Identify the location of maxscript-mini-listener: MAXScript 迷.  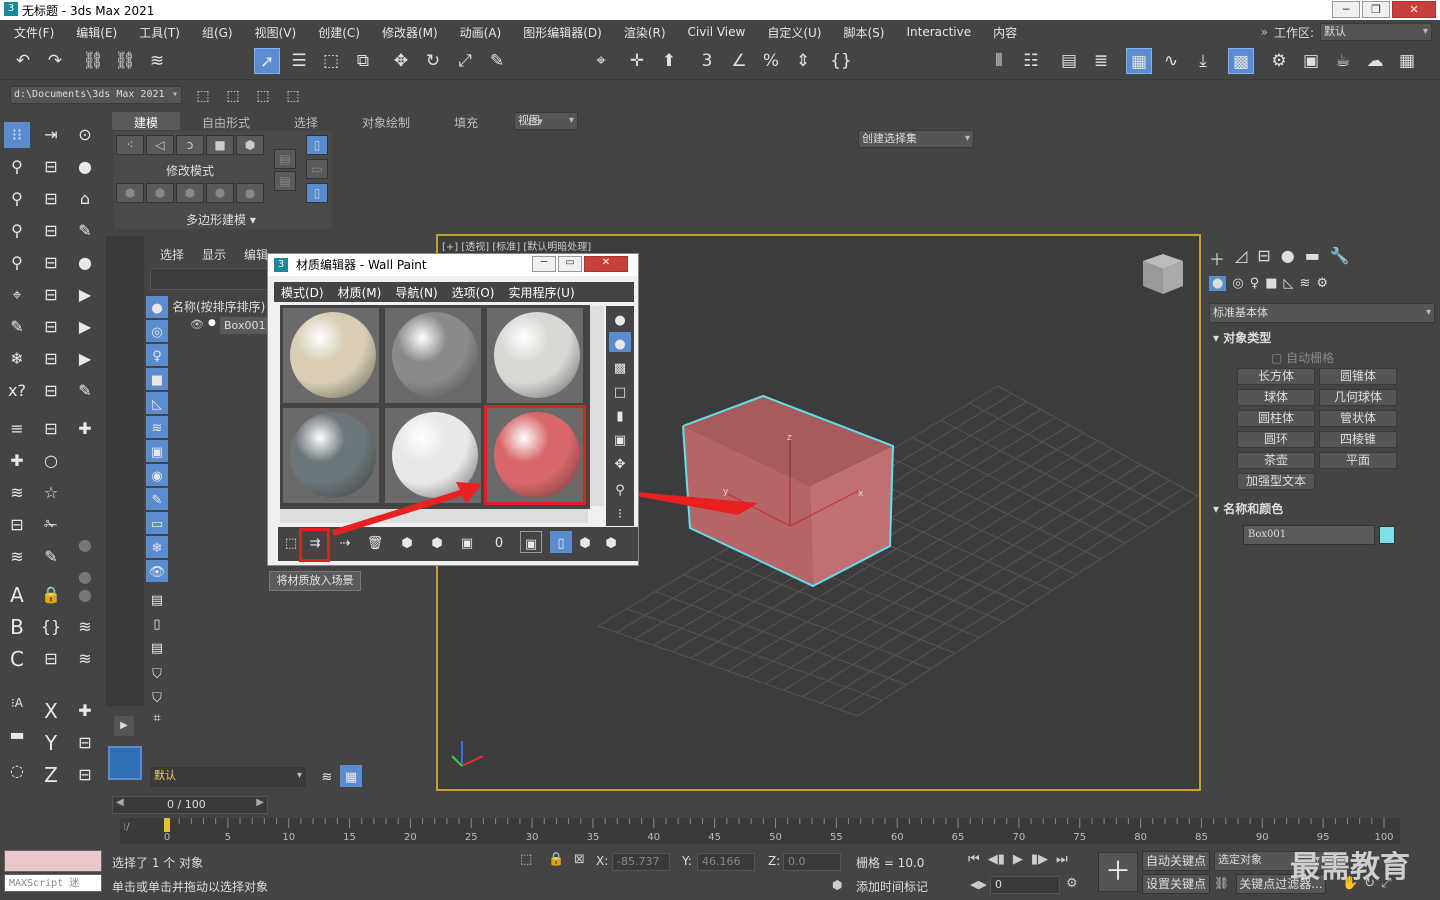
(53, 883).